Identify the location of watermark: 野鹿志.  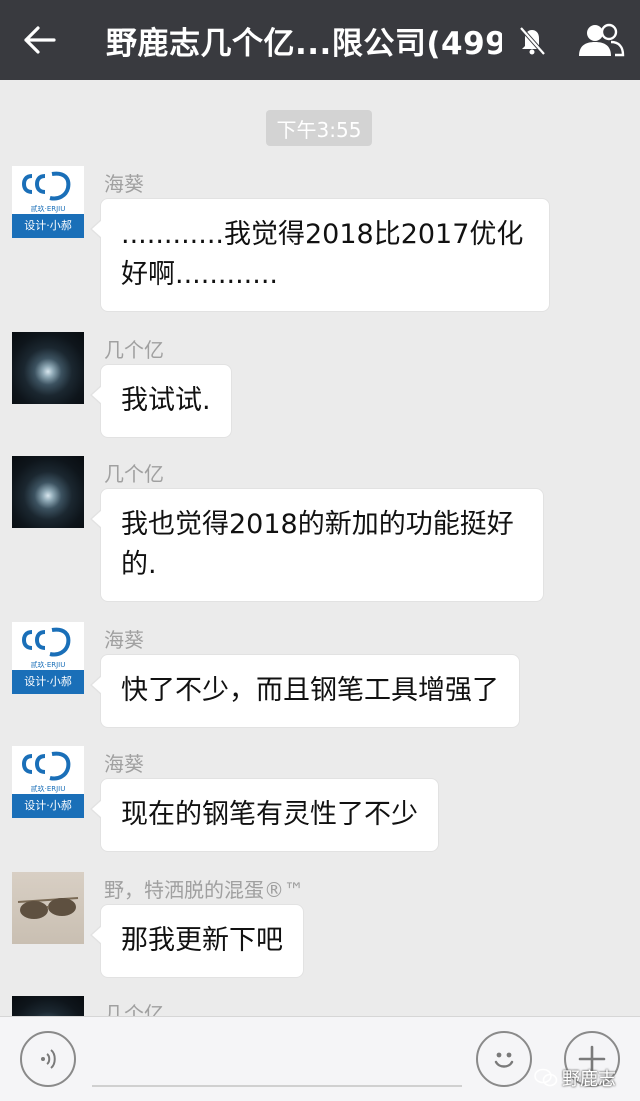
(575, 1078).